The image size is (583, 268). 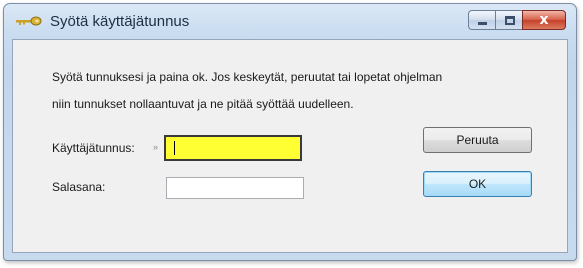 I want to click on text-caret, so click(x=174, y=148).